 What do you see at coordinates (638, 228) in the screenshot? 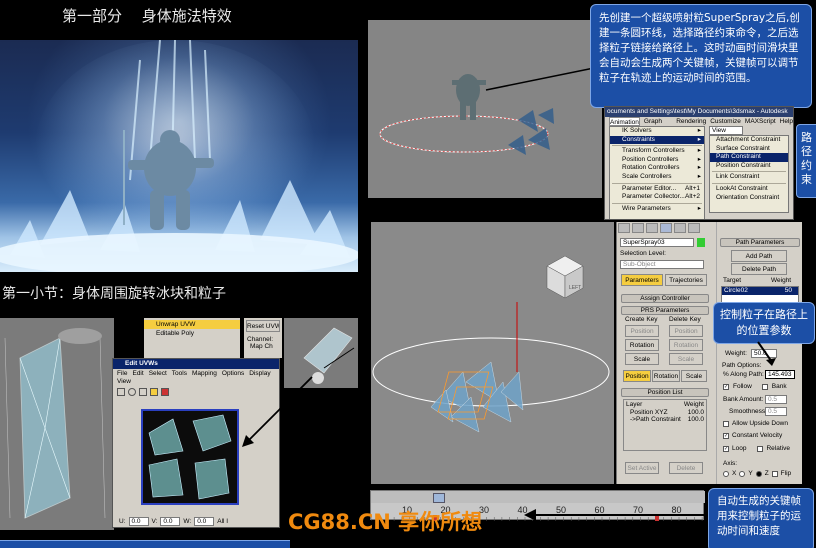
I see `modify-tab-icon` at bounding box center [638, 228].